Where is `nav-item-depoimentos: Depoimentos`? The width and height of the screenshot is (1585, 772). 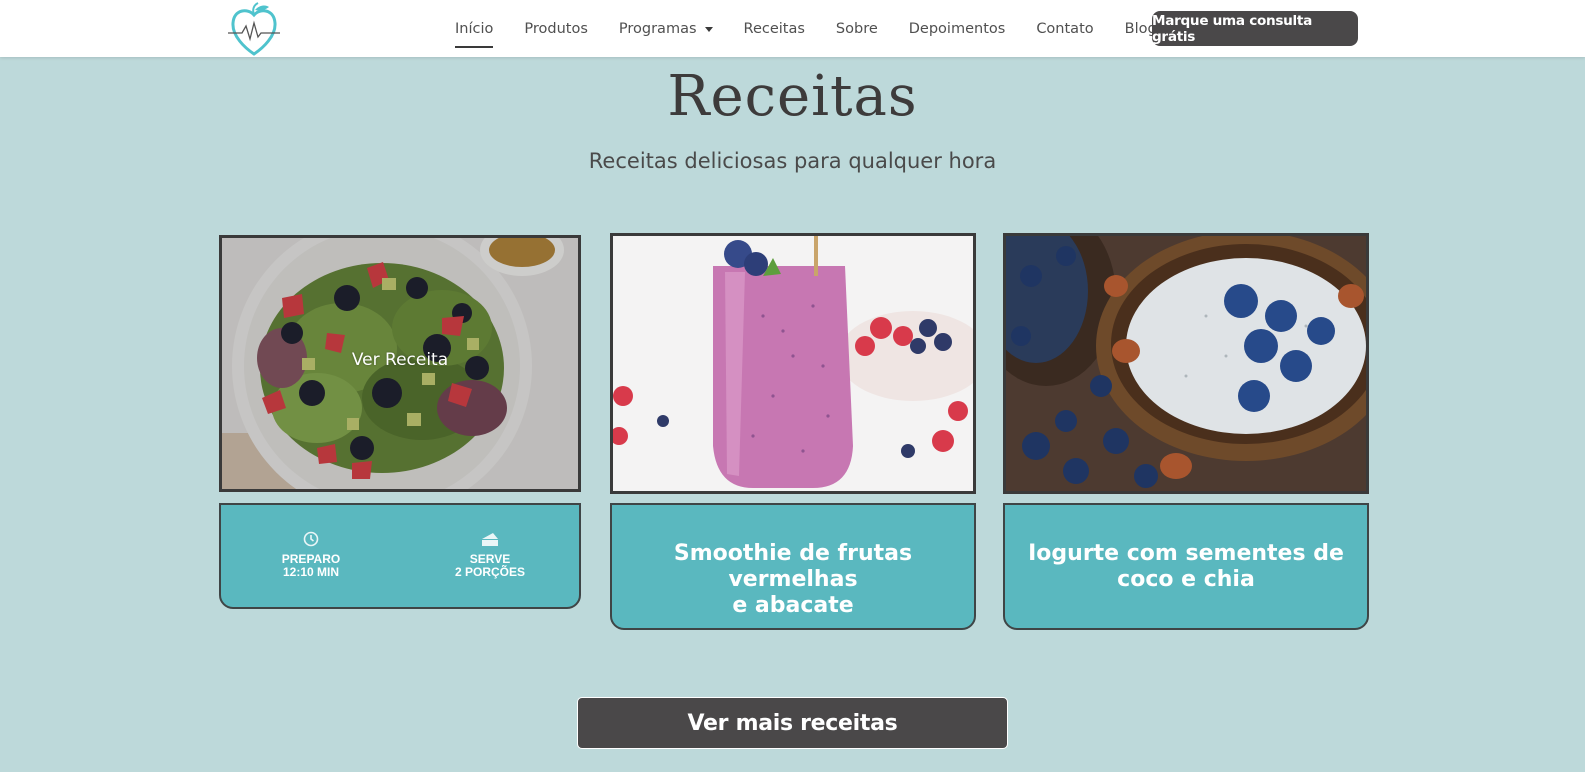
nav-item-depoimentos: Depoimentos is located at coordinates (957, 28).